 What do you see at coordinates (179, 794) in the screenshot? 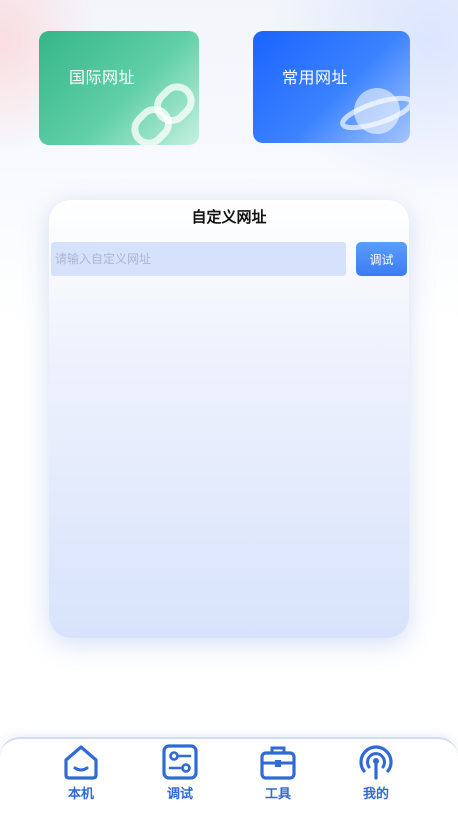
I see `tab-debug-label: 调试` at bounding box center [179, 794].